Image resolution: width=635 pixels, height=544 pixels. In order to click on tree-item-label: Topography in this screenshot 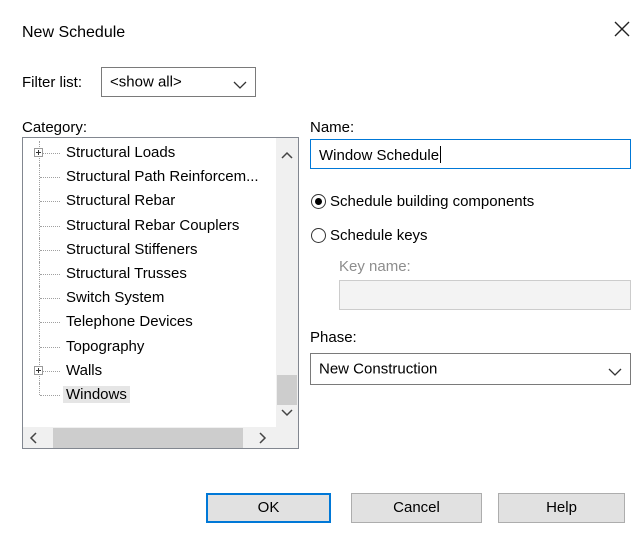, I will do `click(105, 346)`.